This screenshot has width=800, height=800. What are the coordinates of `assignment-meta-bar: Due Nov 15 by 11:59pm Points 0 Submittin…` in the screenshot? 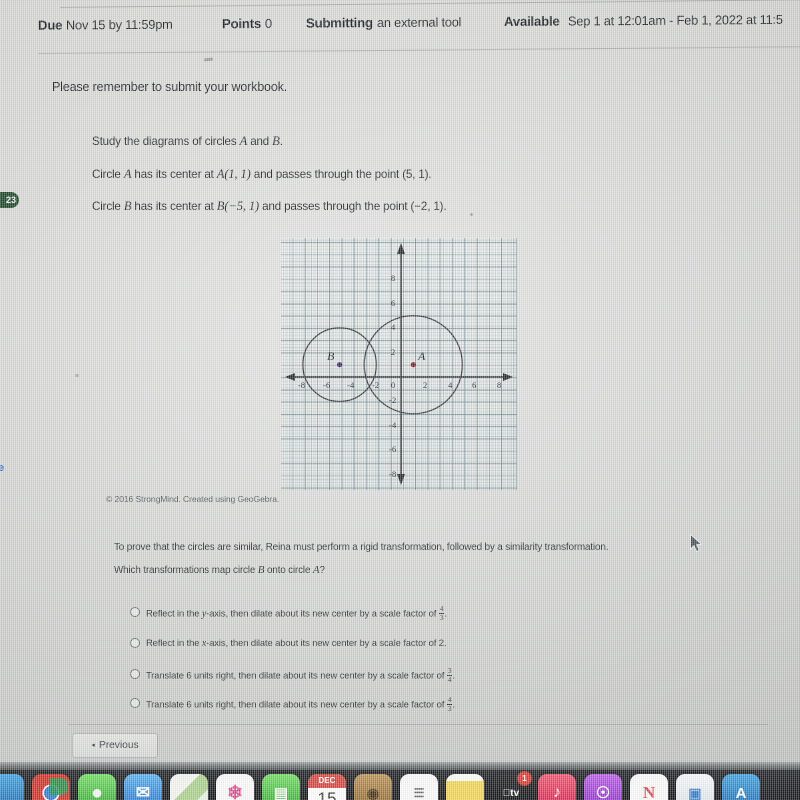 It's located at (400, 26).